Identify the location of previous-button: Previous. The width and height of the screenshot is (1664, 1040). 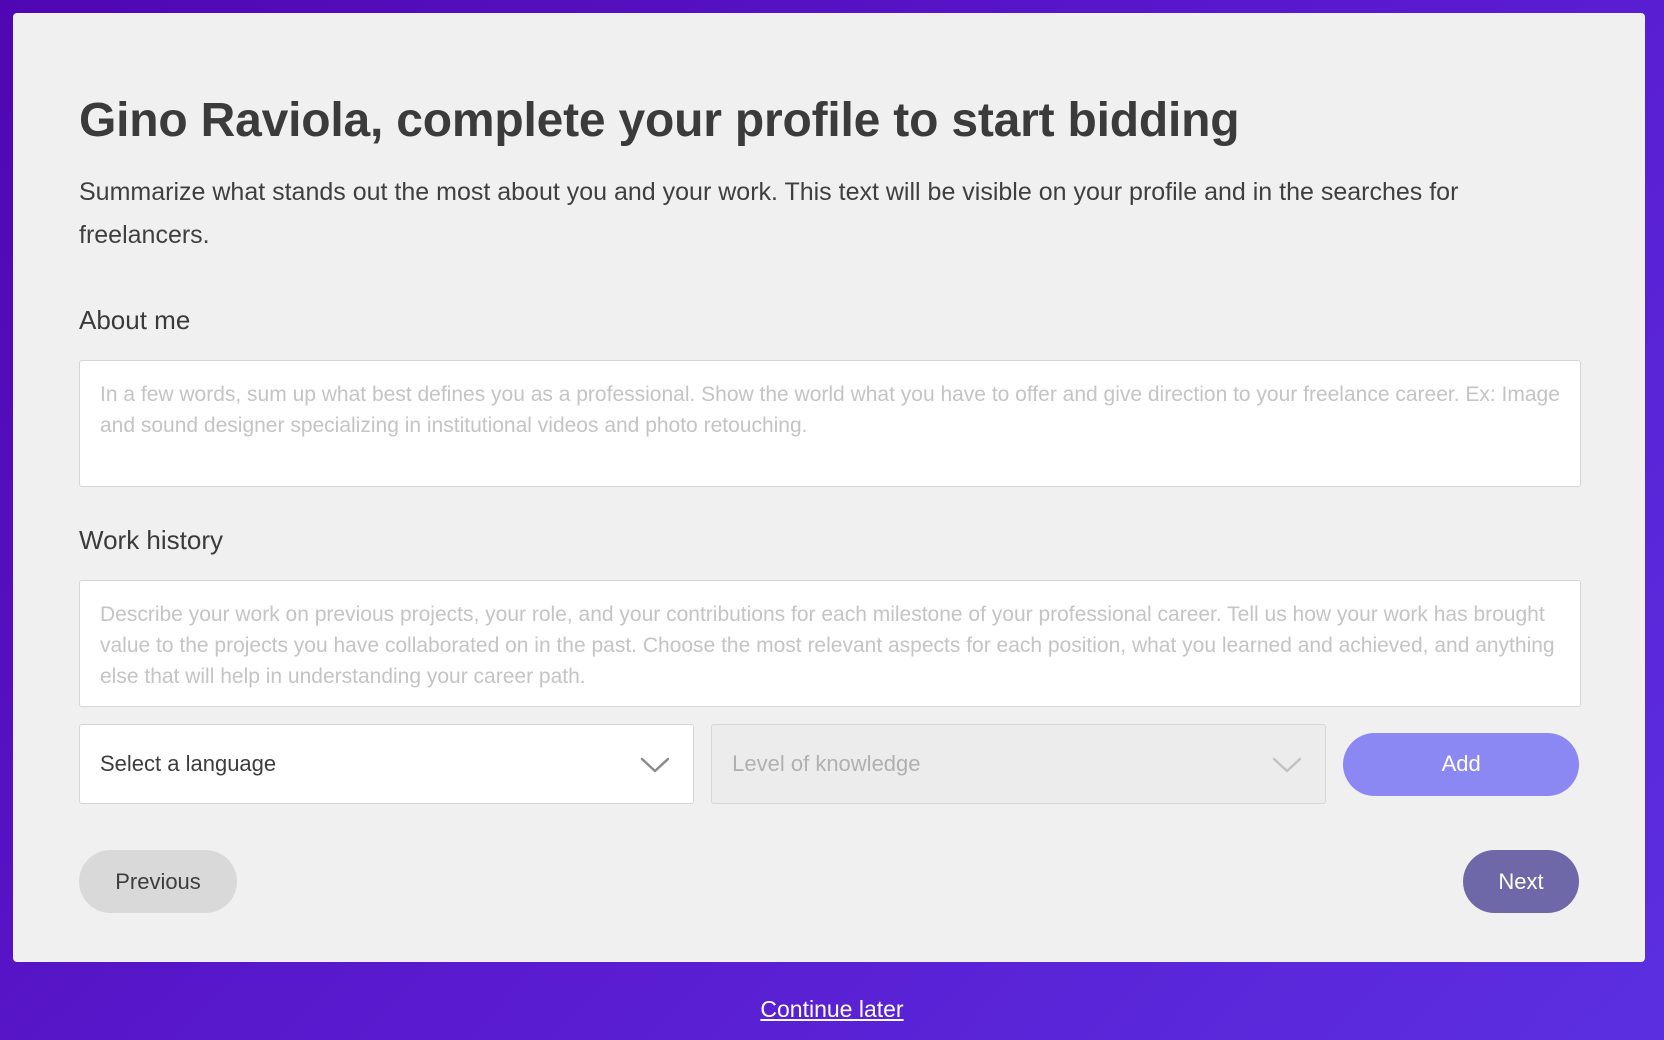
(158, 881).